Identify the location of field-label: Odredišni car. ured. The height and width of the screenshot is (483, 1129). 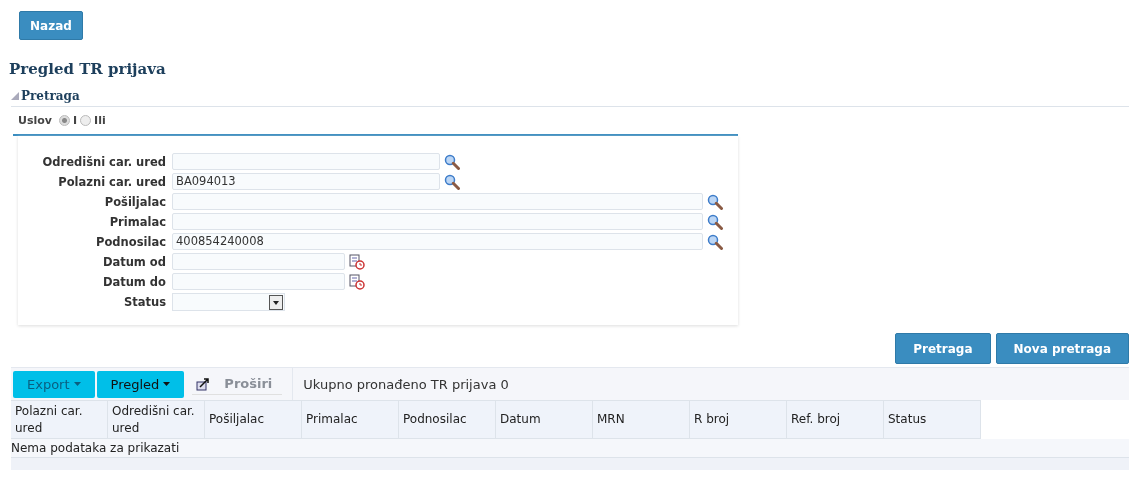
(103, 161).